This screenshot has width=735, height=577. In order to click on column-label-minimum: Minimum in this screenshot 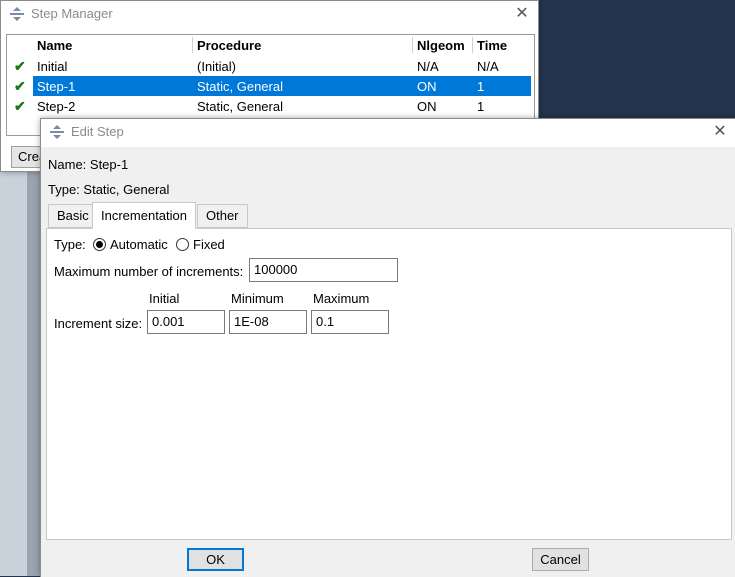, I will do `click(257, 298)`.